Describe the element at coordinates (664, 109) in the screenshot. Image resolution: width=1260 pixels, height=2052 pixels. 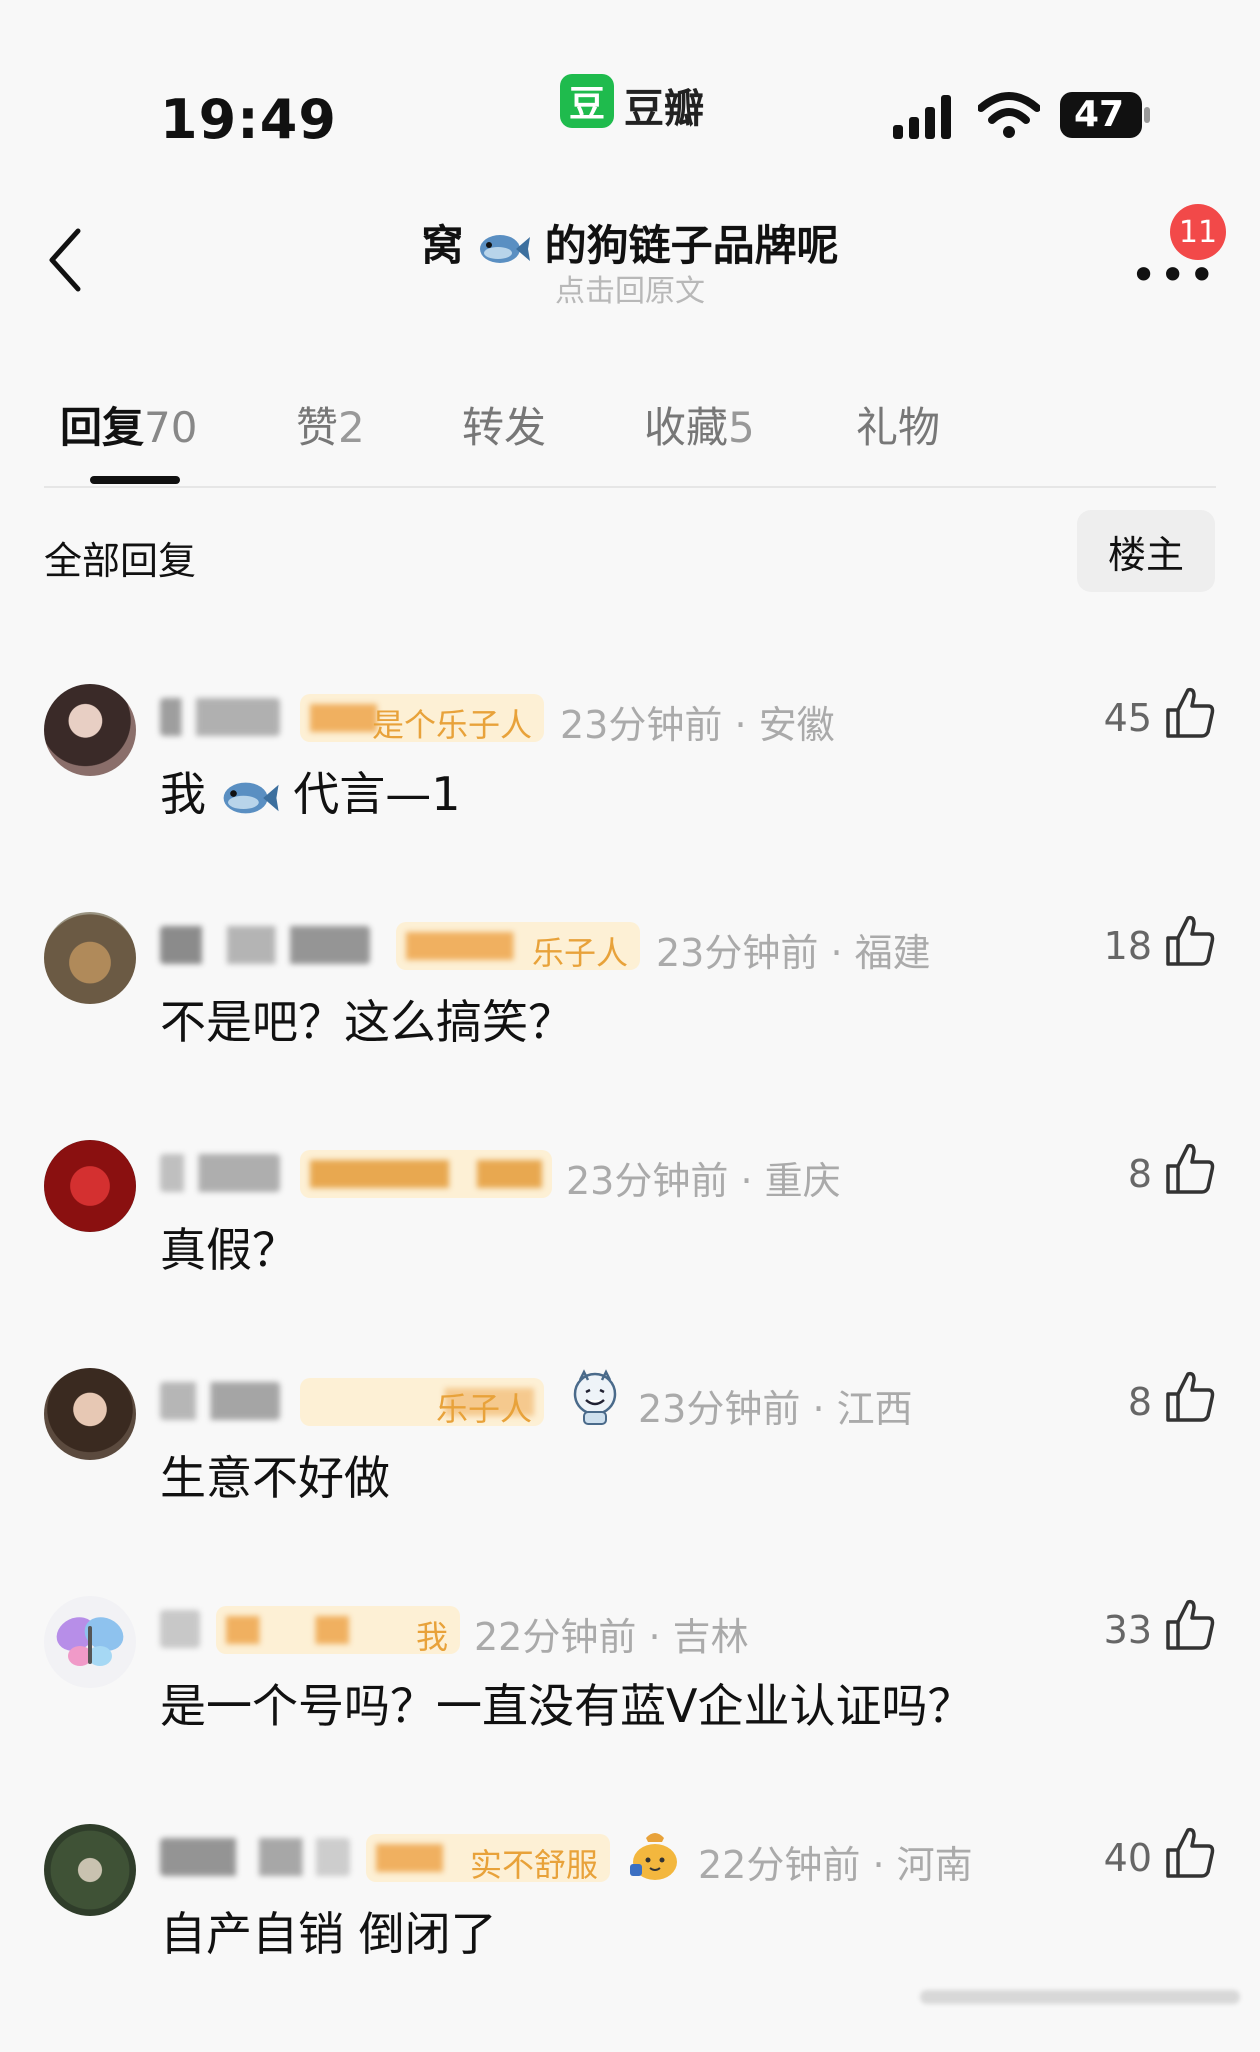
I see `app-name: 豆瓣` at that location.